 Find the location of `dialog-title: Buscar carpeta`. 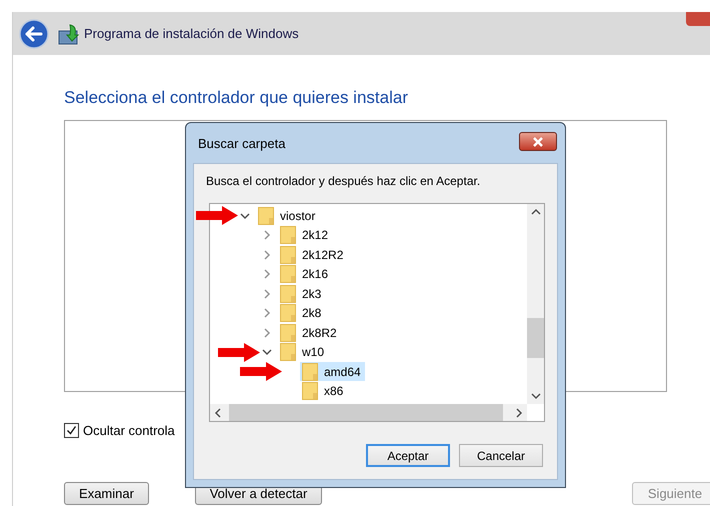

dialog-title: Buscar carpeta is located at coordinates (242, 143).